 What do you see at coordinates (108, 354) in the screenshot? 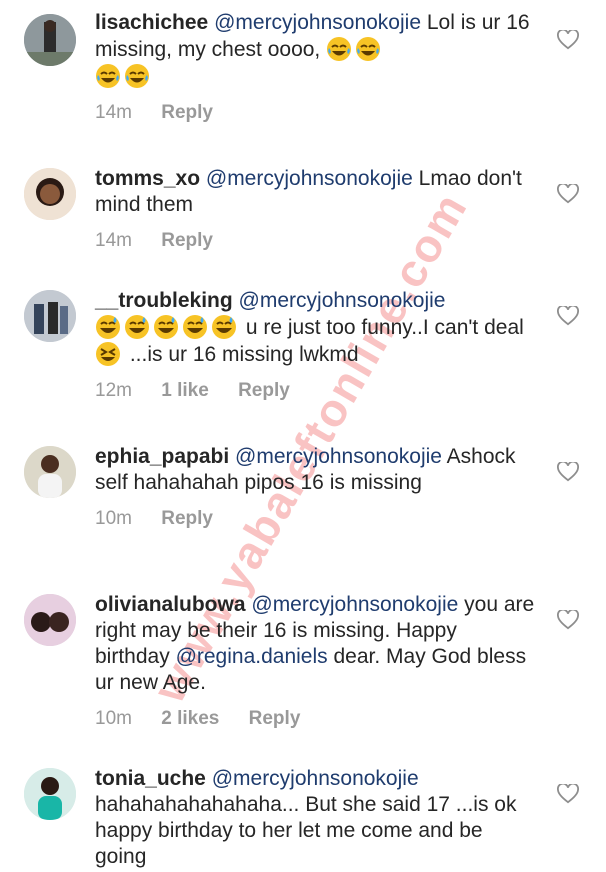
I see `laughing-emoji` at bounding box center [108, 354].